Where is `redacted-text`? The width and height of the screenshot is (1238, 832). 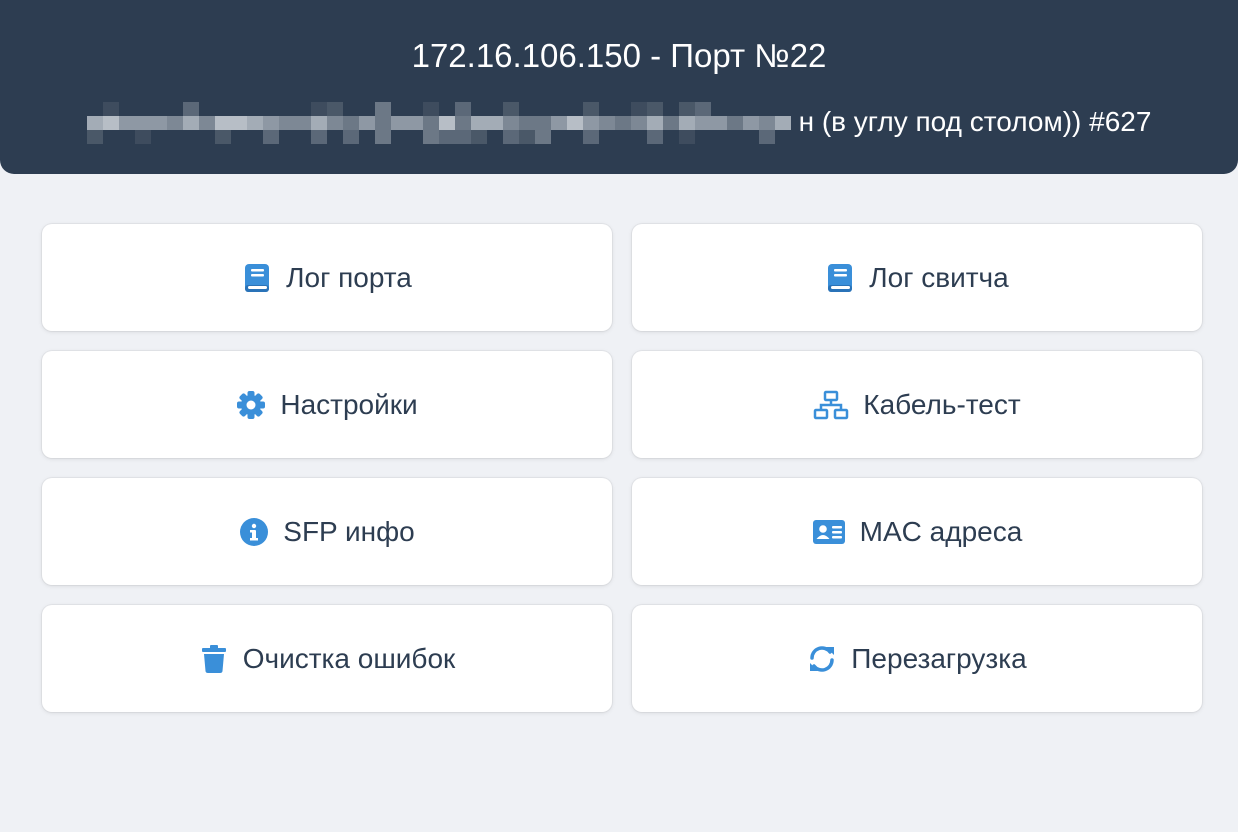
redacted-text is located at coordinates (439, 122).